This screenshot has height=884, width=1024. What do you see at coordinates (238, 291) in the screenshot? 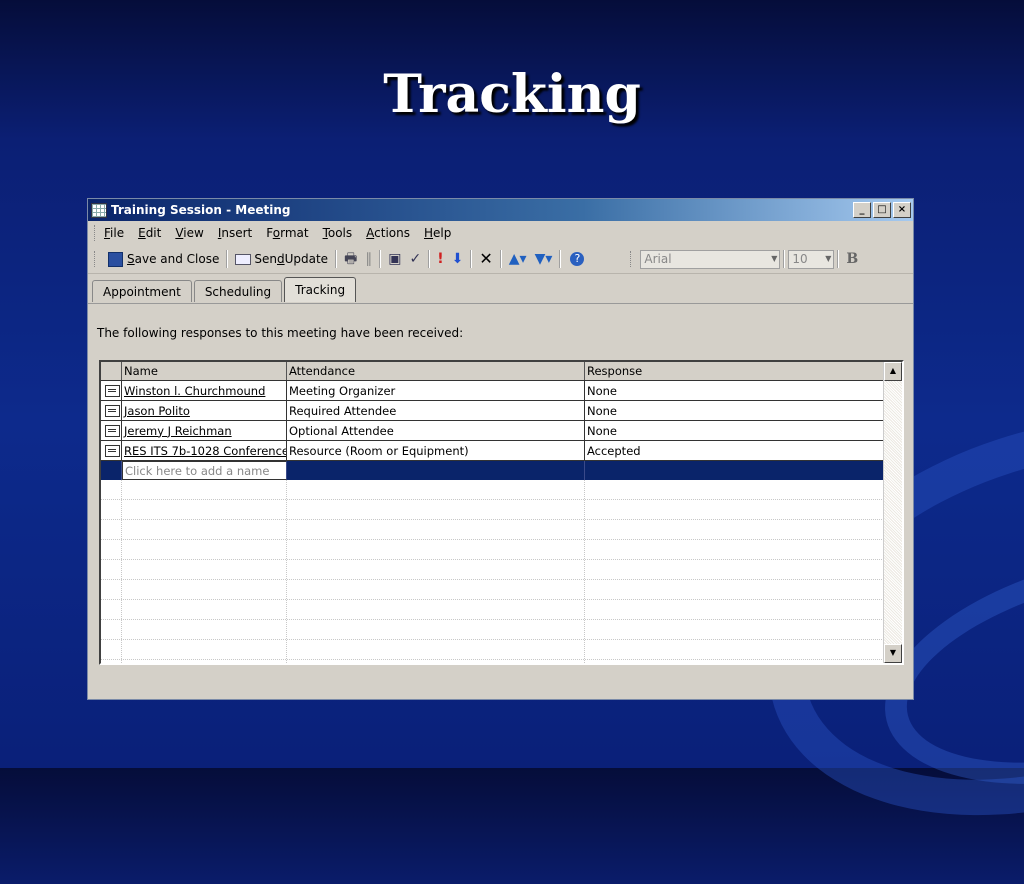
I see `tab-scheduling: Scheduling` at bounding box center [238, 291].